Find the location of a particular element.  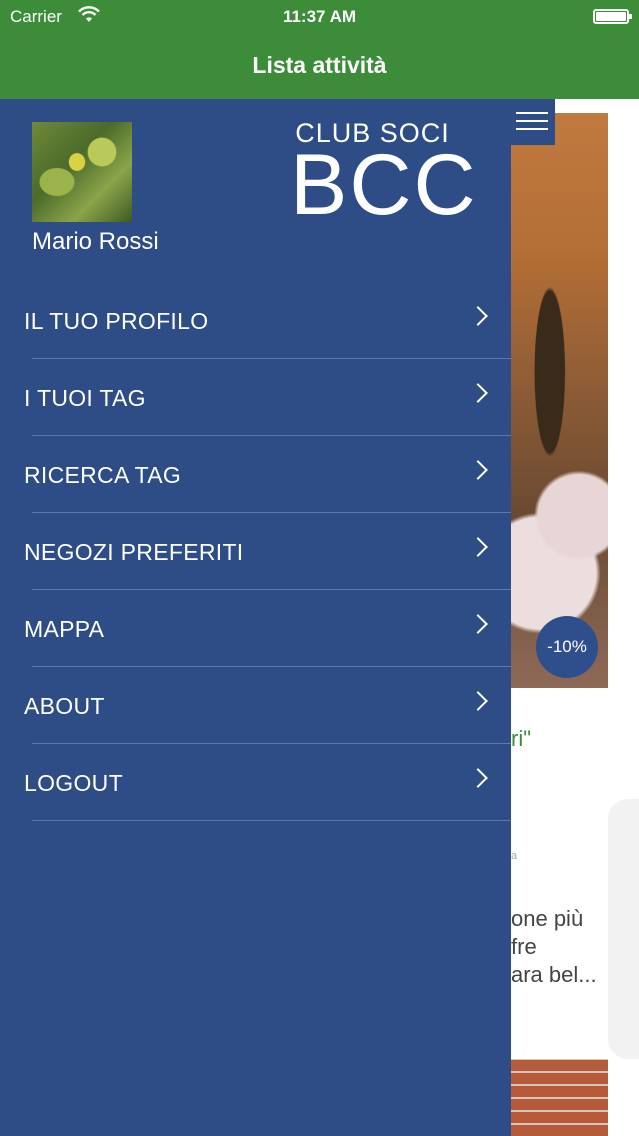

status-bar: Carrier 11:37 AM is located at coordinates (319, 17).